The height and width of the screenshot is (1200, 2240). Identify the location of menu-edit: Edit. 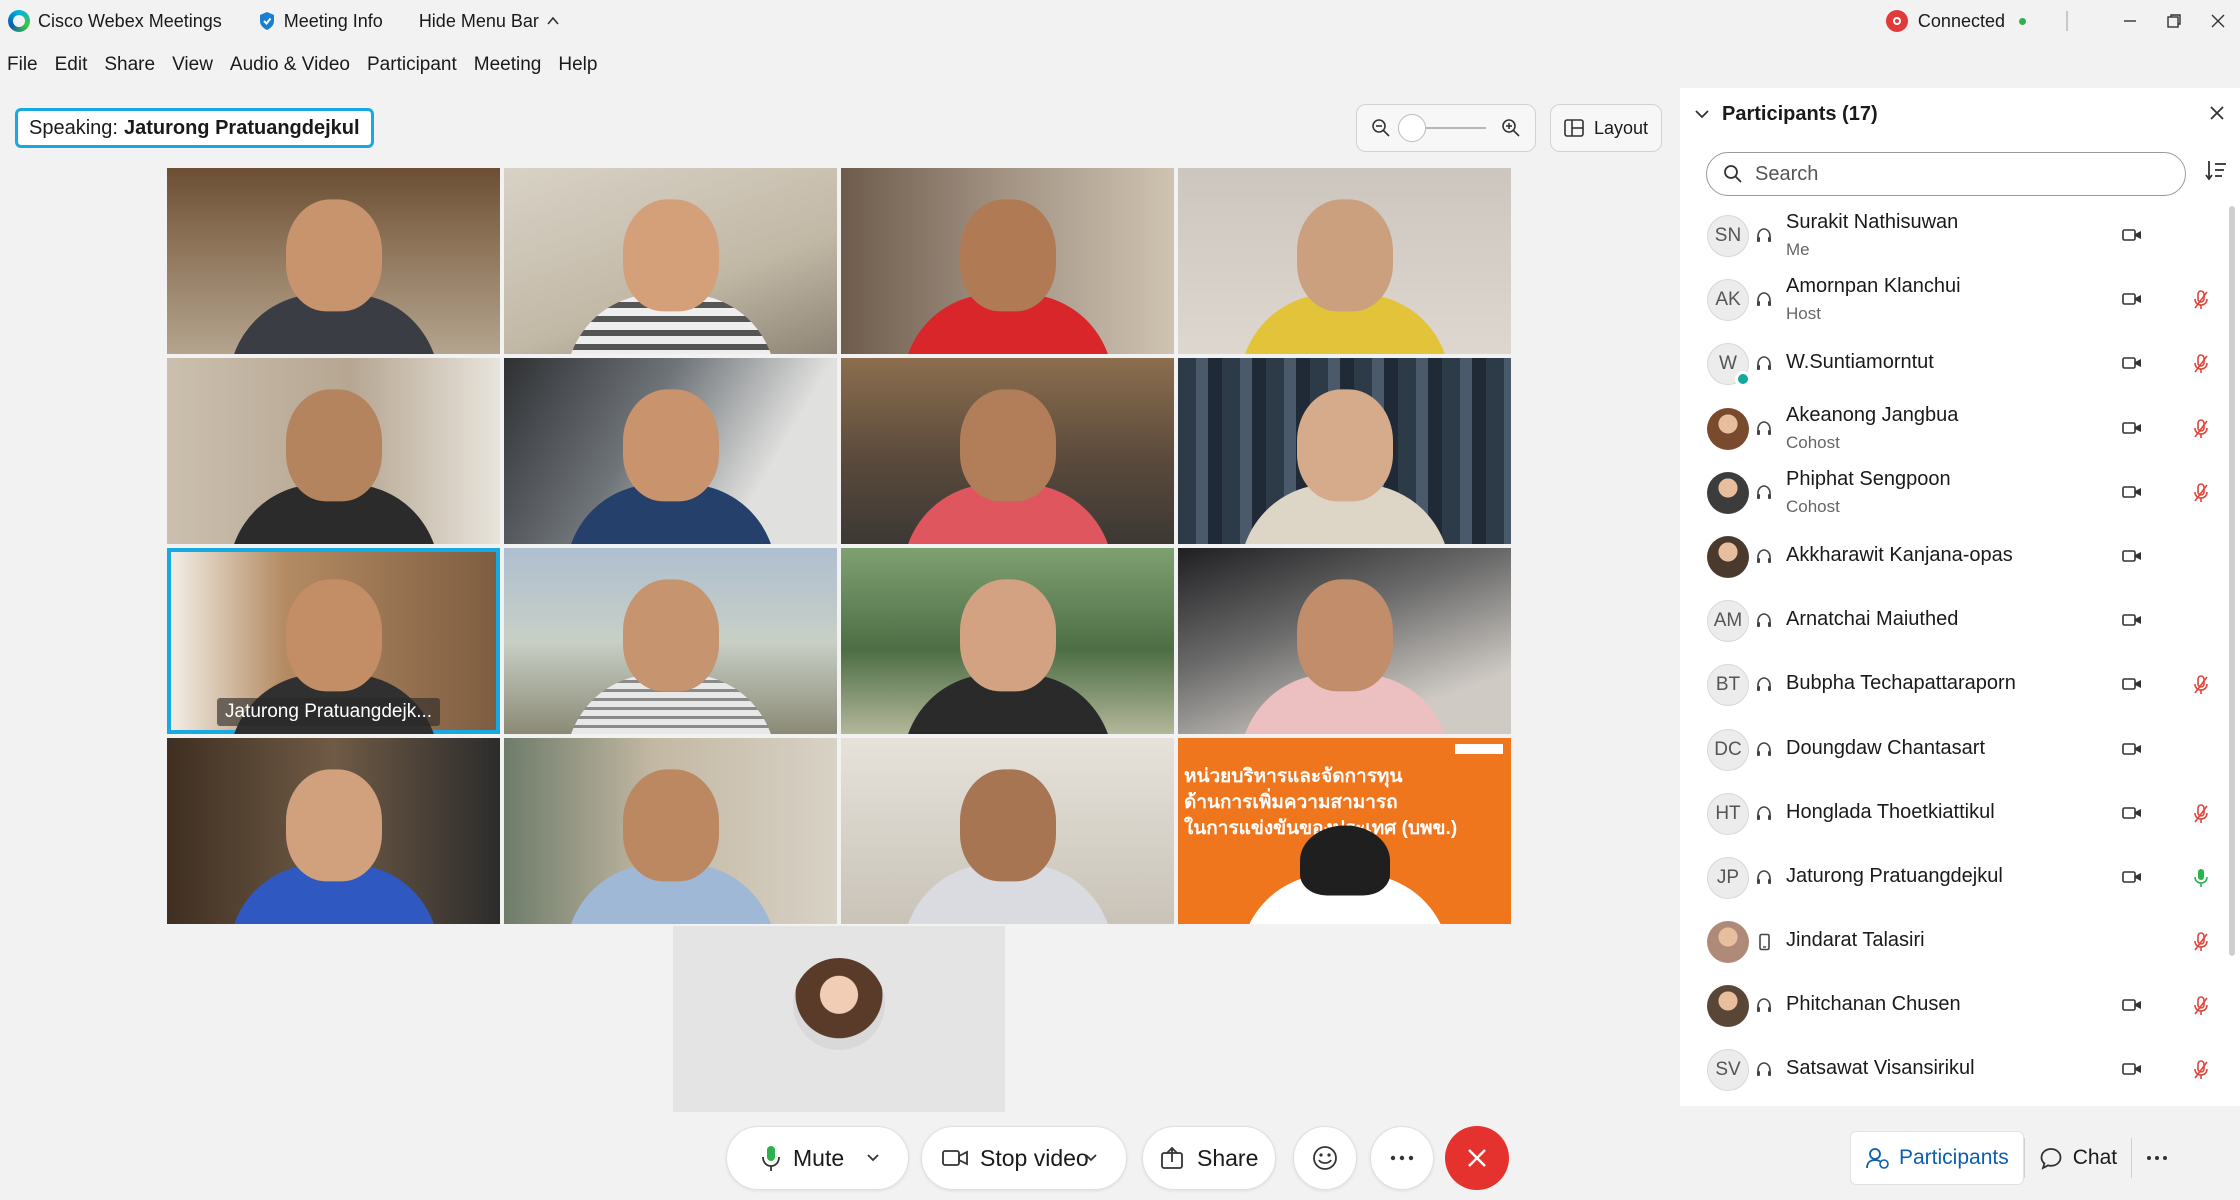
(71, 65).